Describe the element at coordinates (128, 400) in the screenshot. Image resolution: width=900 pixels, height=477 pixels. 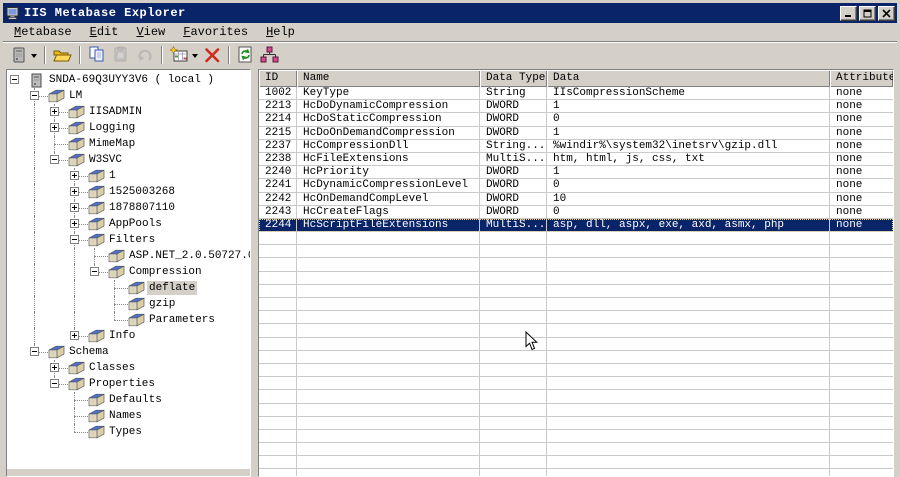
I see `tree-item-defaults: Defaults` at that location.